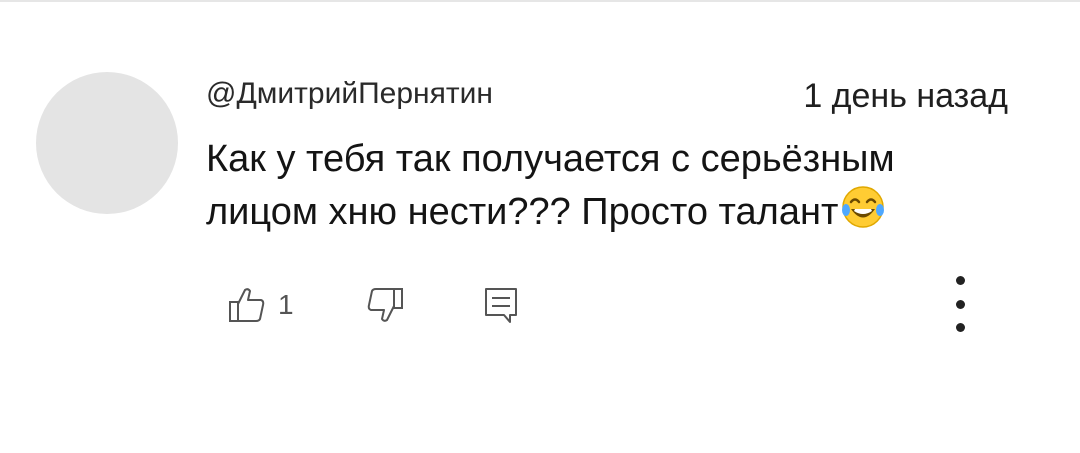 This screenshot has height=453, width=1080. I want to click on more-options-button, so click(960, 304).